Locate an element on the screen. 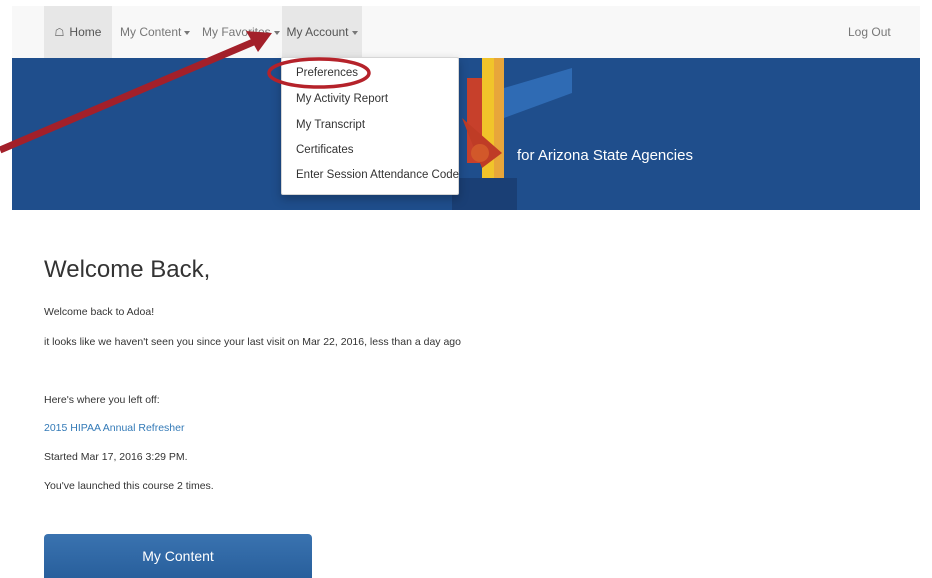 The width and height of the screenshot is (932, 578). nav-my-favorites: My Favorites is located at coordinates (241, 32).